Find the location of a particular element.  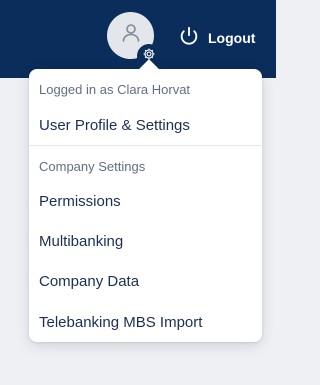

menu-item-user-profile-settings: User Profile & Settings is located at coordinates (114, 125).